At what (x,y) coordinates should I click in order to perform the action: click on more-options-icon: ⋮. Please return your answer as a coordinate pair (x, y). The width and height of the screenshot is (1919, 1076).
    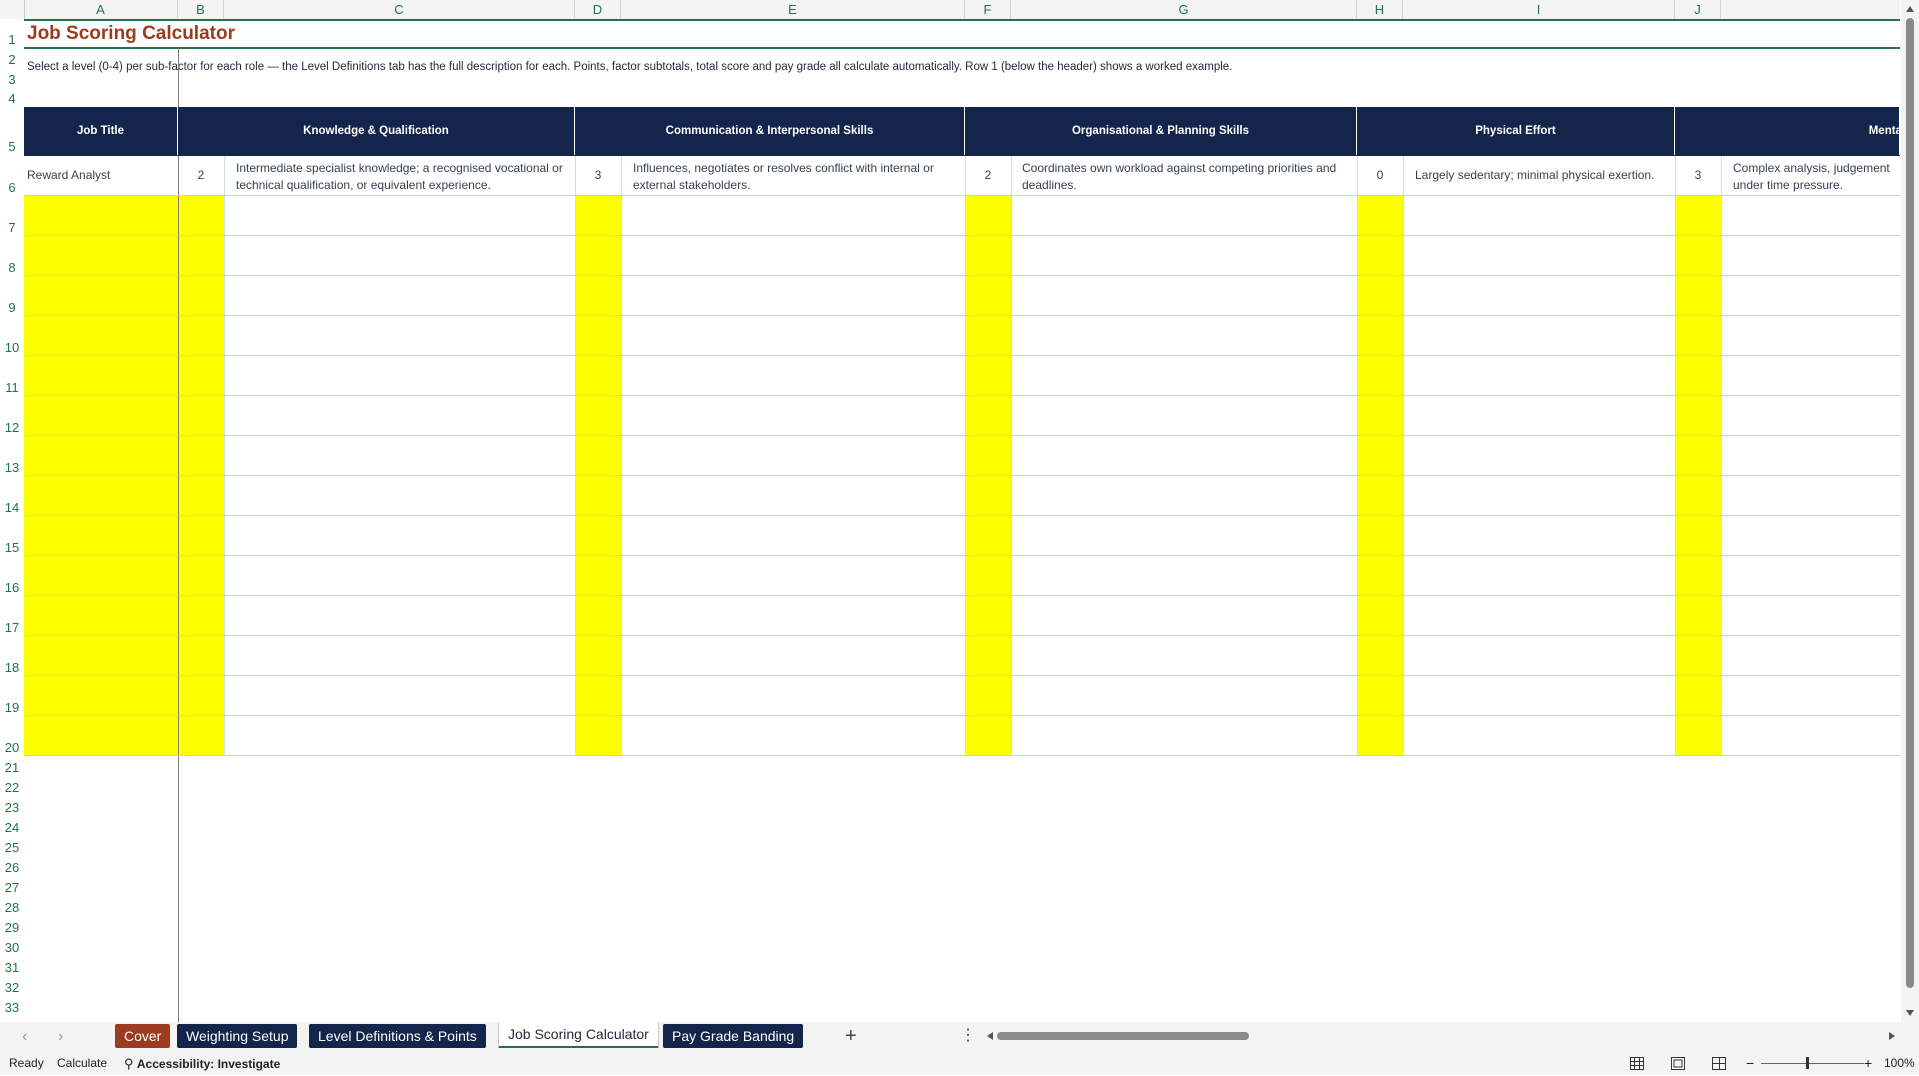
    Looking at the image, I should click on (968, 1036).